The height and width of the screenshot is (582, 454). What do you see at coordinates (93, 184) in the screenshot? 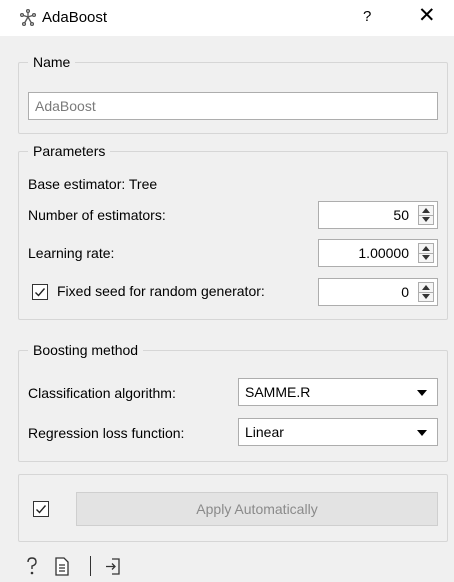
I see `base-estimator-label: Base estimator: Tree` at bounding box center [93, 184].